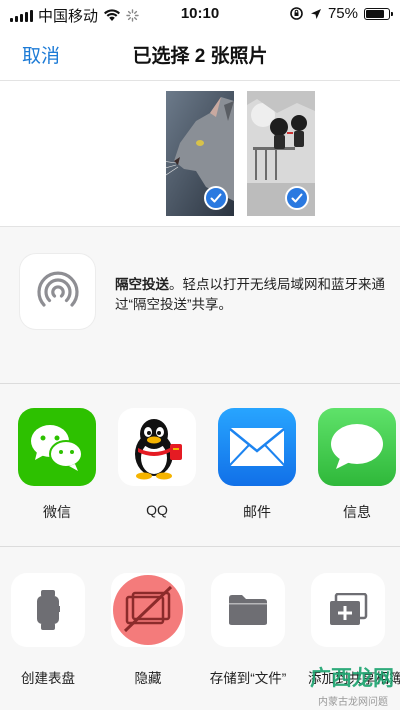 The width and height of the screenshot is (400, 710). I want to click on shared-album-icon, so click(349, 609).